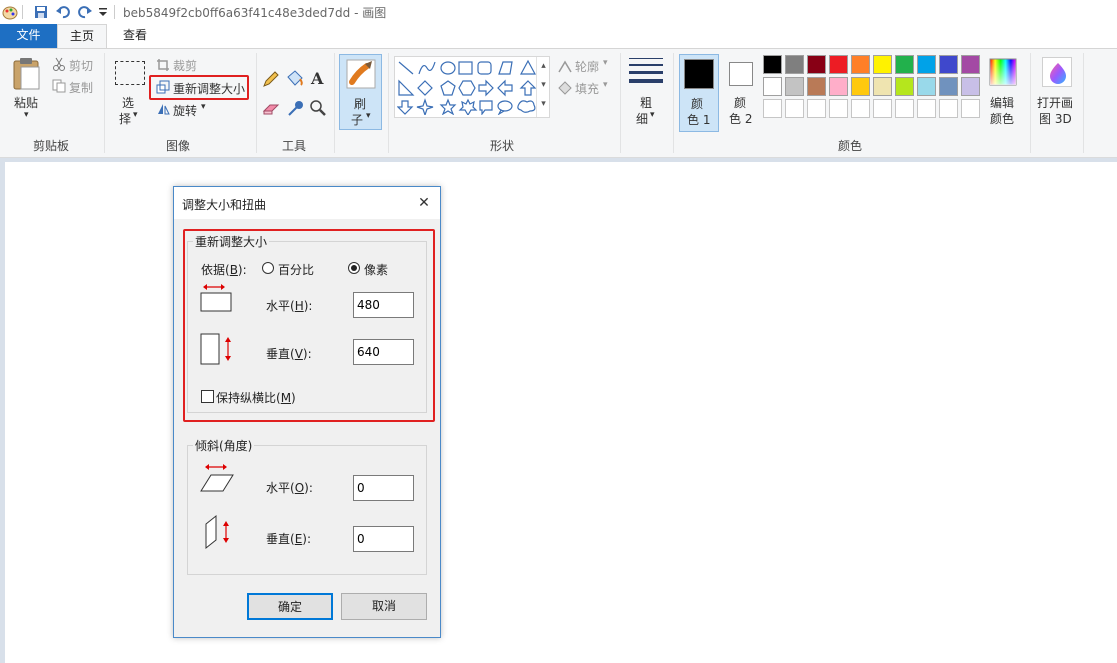 The height and width of the screenshot is (663, 1117). What do you see at coordinates (185, 65) in the screenshot?
I see `crop-button: 裁剪` at bounding box center [185, 65].